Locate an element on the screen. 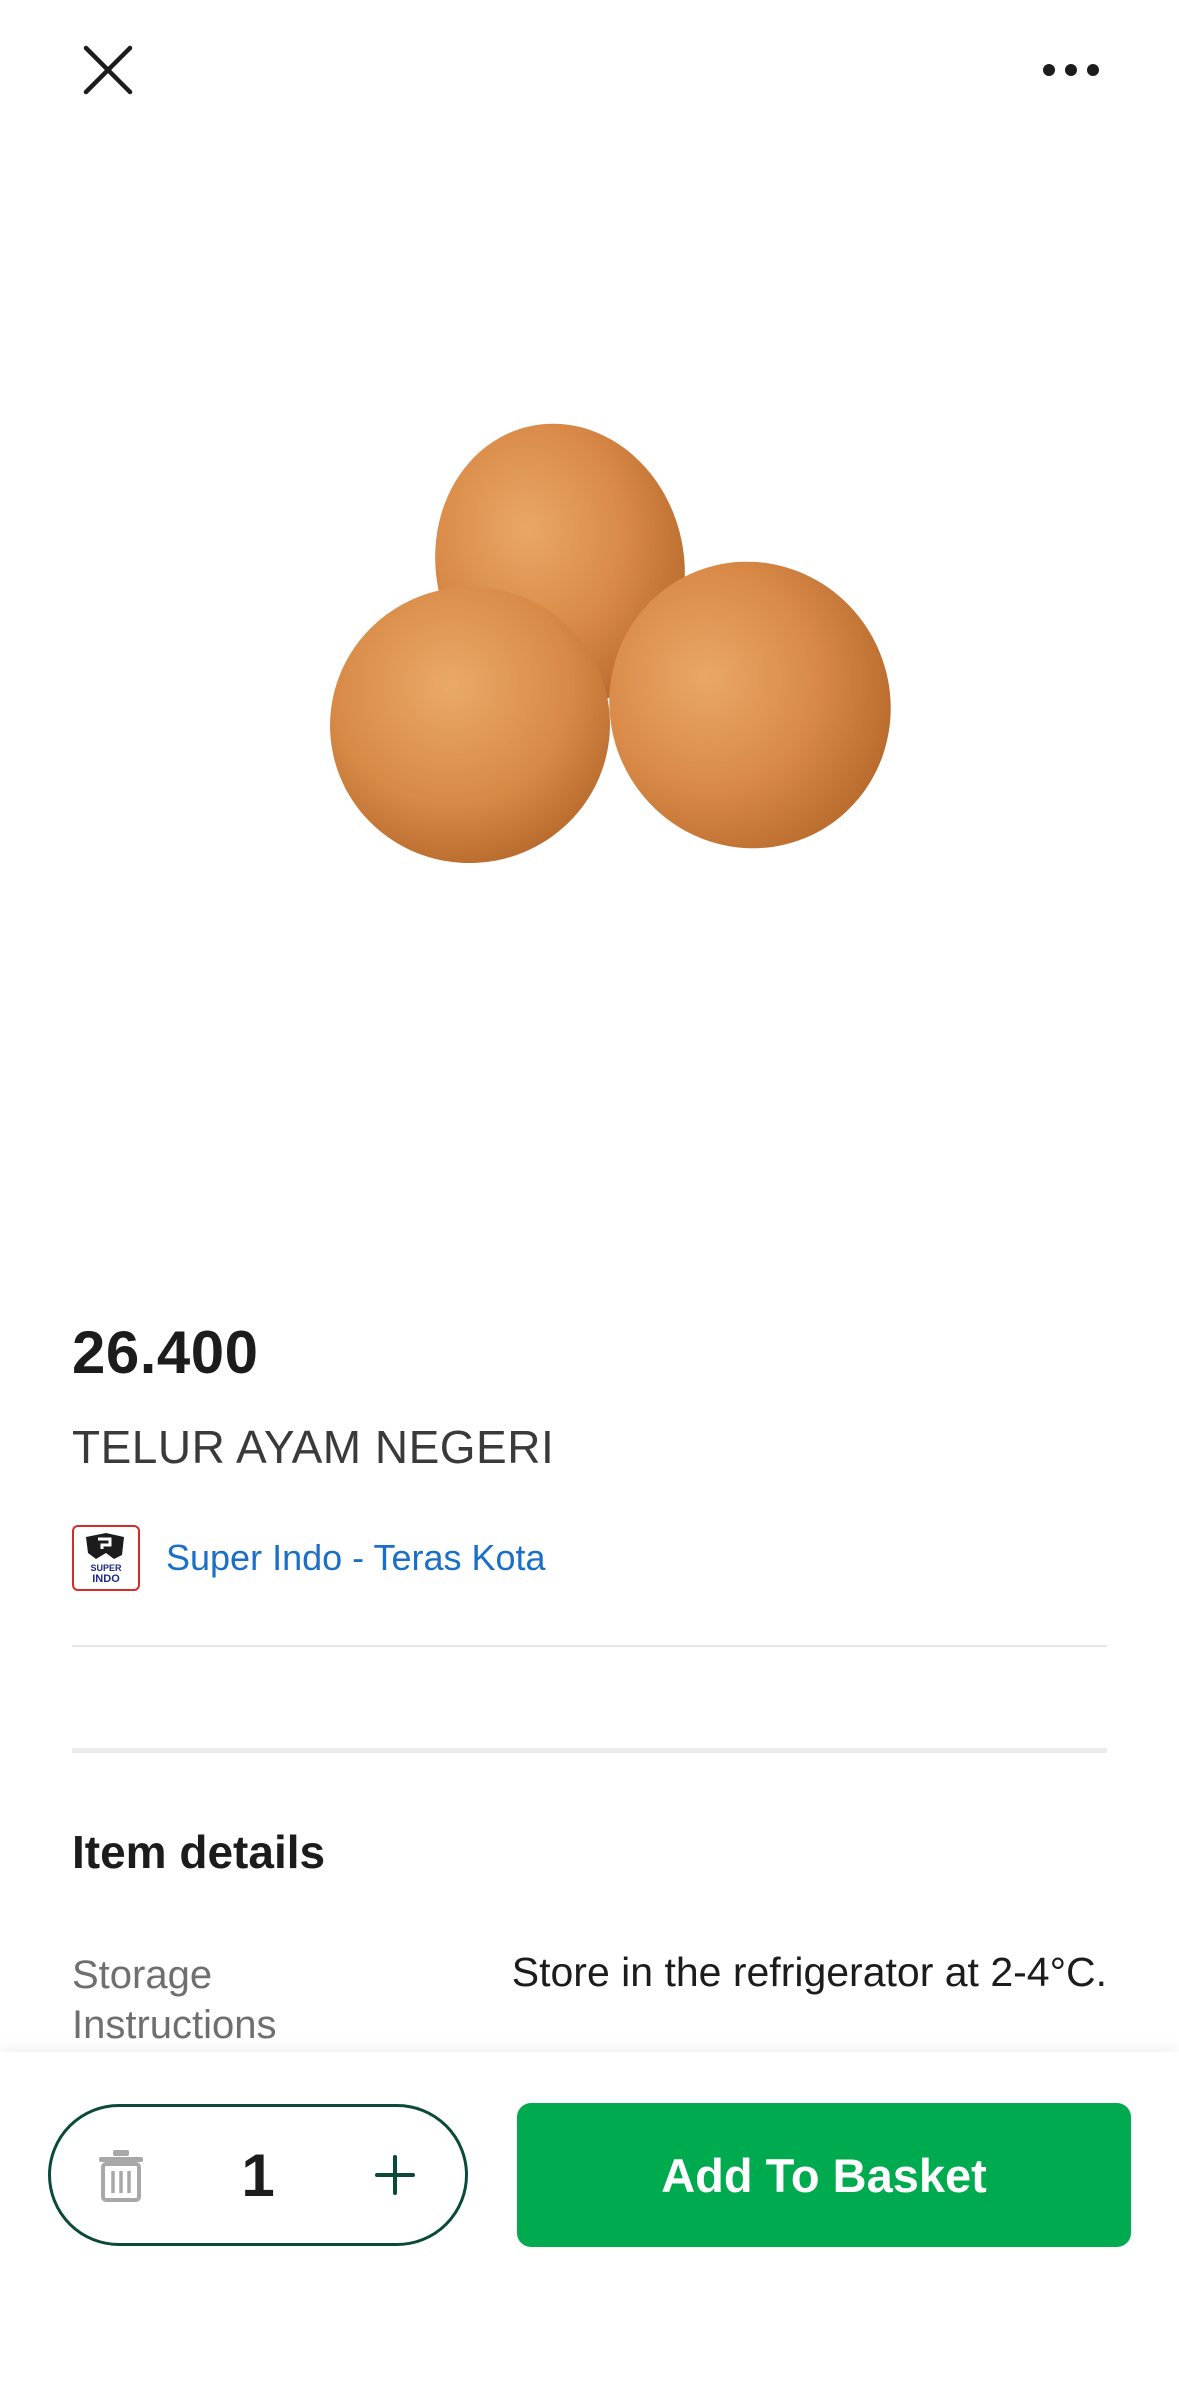 This screenshot has height=2396, width=1179. quantity-value: 1 is located at coordinates (258, 2175).